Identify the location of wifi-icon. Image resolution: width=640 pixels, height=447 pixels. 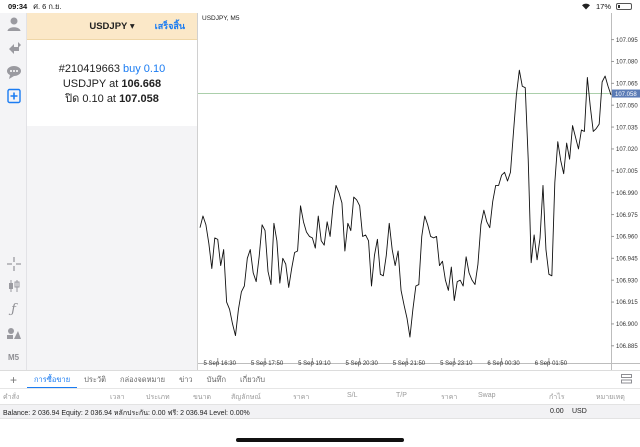
(586, 7).